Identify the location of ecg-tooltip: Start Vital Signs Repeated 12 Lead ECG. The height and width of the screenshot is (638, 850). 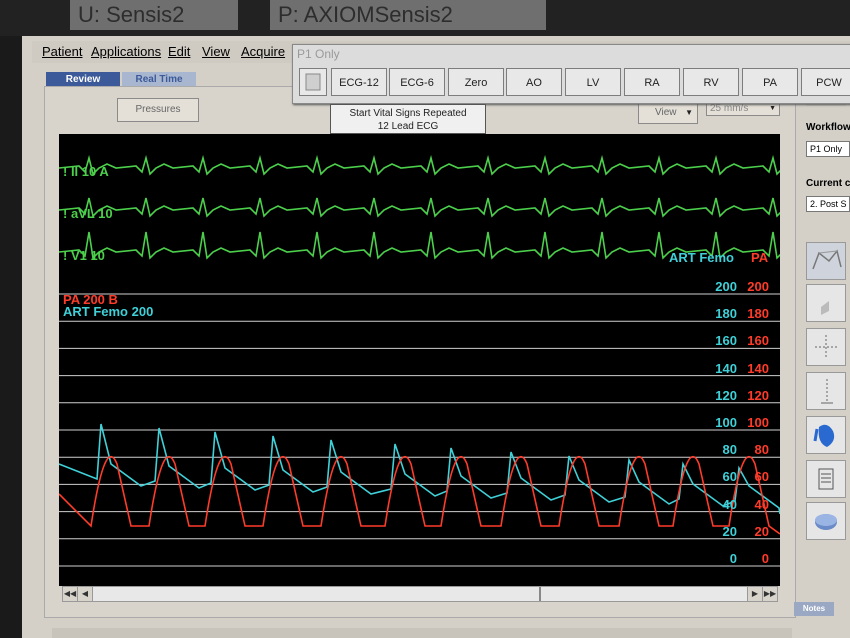
(408, 119).